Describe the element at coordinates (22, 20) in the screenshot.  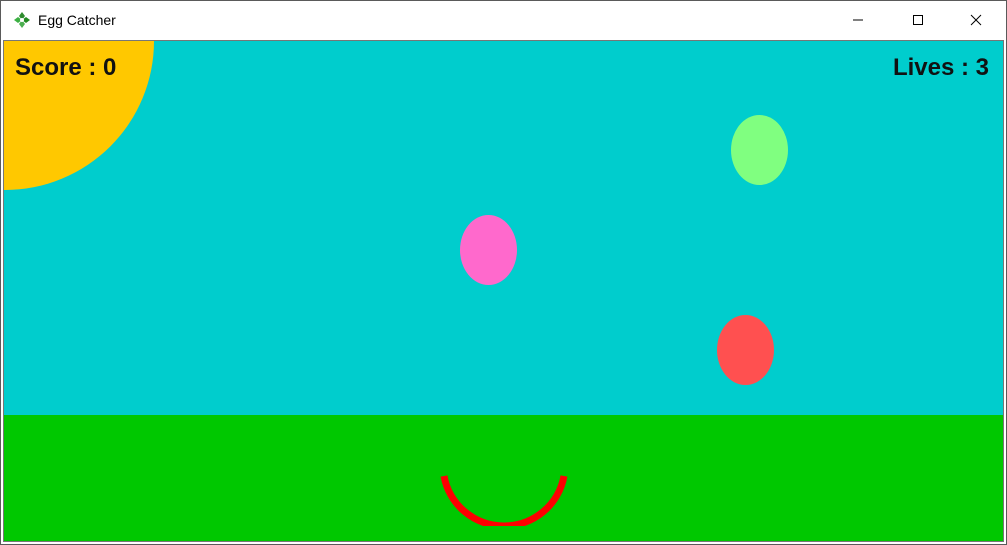
I see `app-icon` at that location.